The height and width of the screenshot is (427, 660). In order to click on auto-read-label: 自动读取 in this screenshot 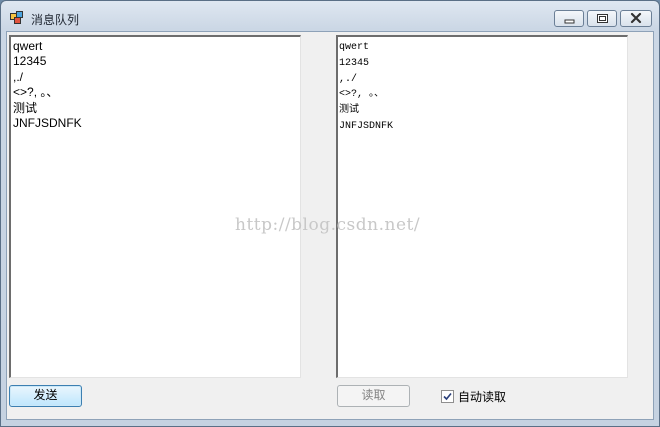, I will do `click(482, 396)`.